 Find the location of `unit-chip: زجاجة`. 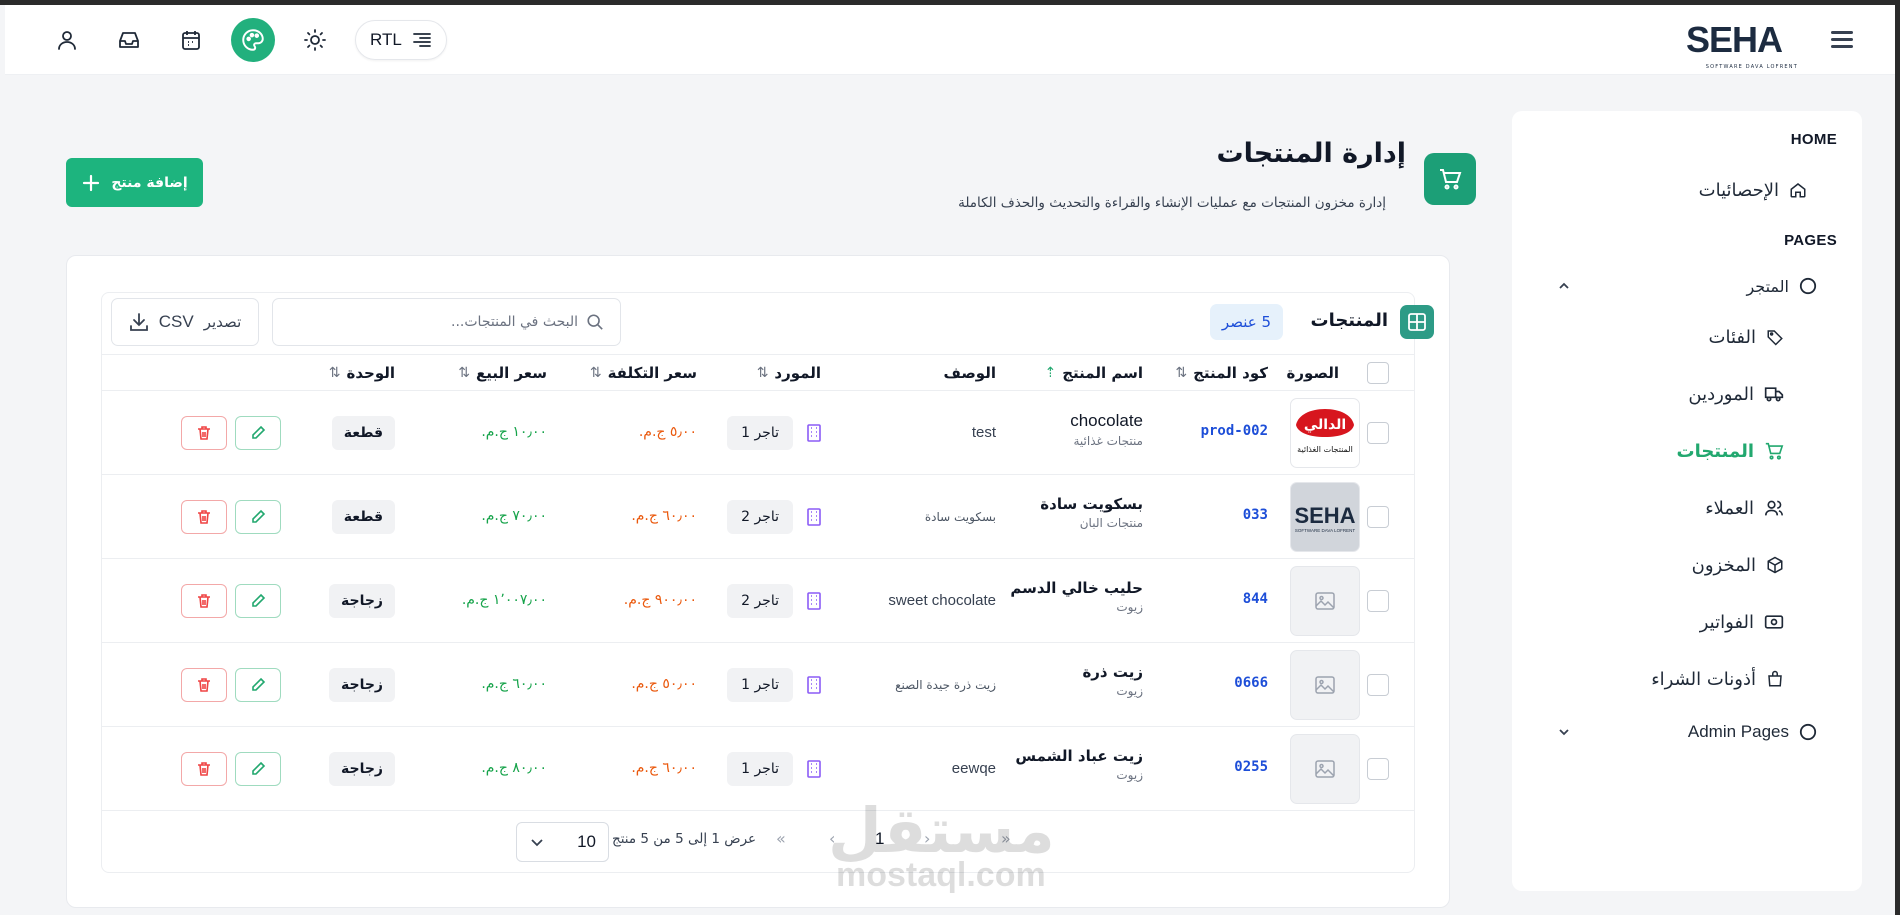

unit-chip: زجاجة is located at coordinates (362, 685).